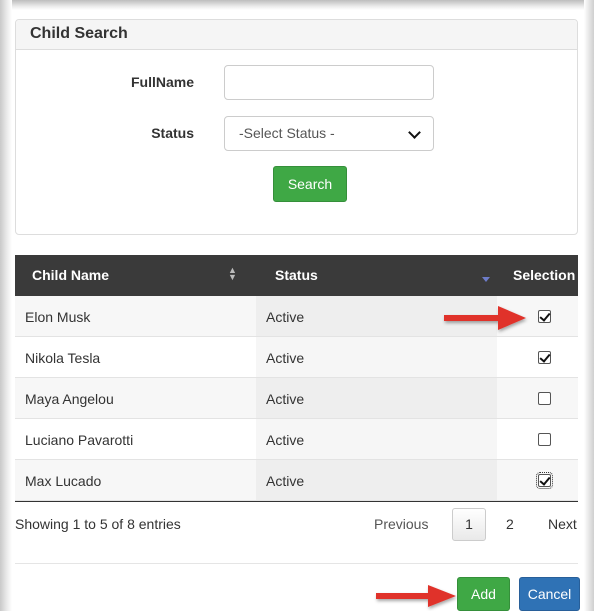 The image size is (594, 611). Describe the element at coordinates (70, 275) in the screenshot. I see `column-header-child-name: Child Name` at that location.